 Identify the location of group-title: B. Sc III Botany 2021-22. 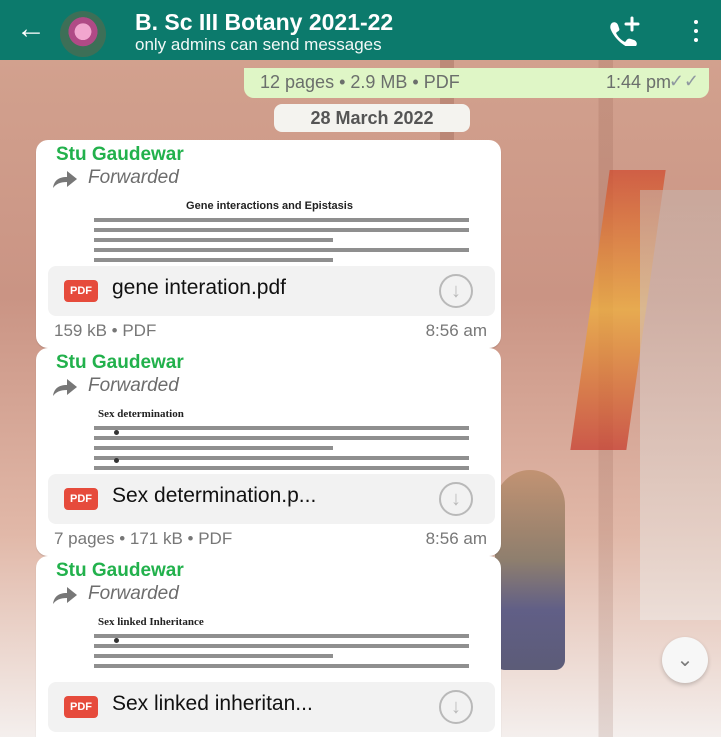
(264, 22).